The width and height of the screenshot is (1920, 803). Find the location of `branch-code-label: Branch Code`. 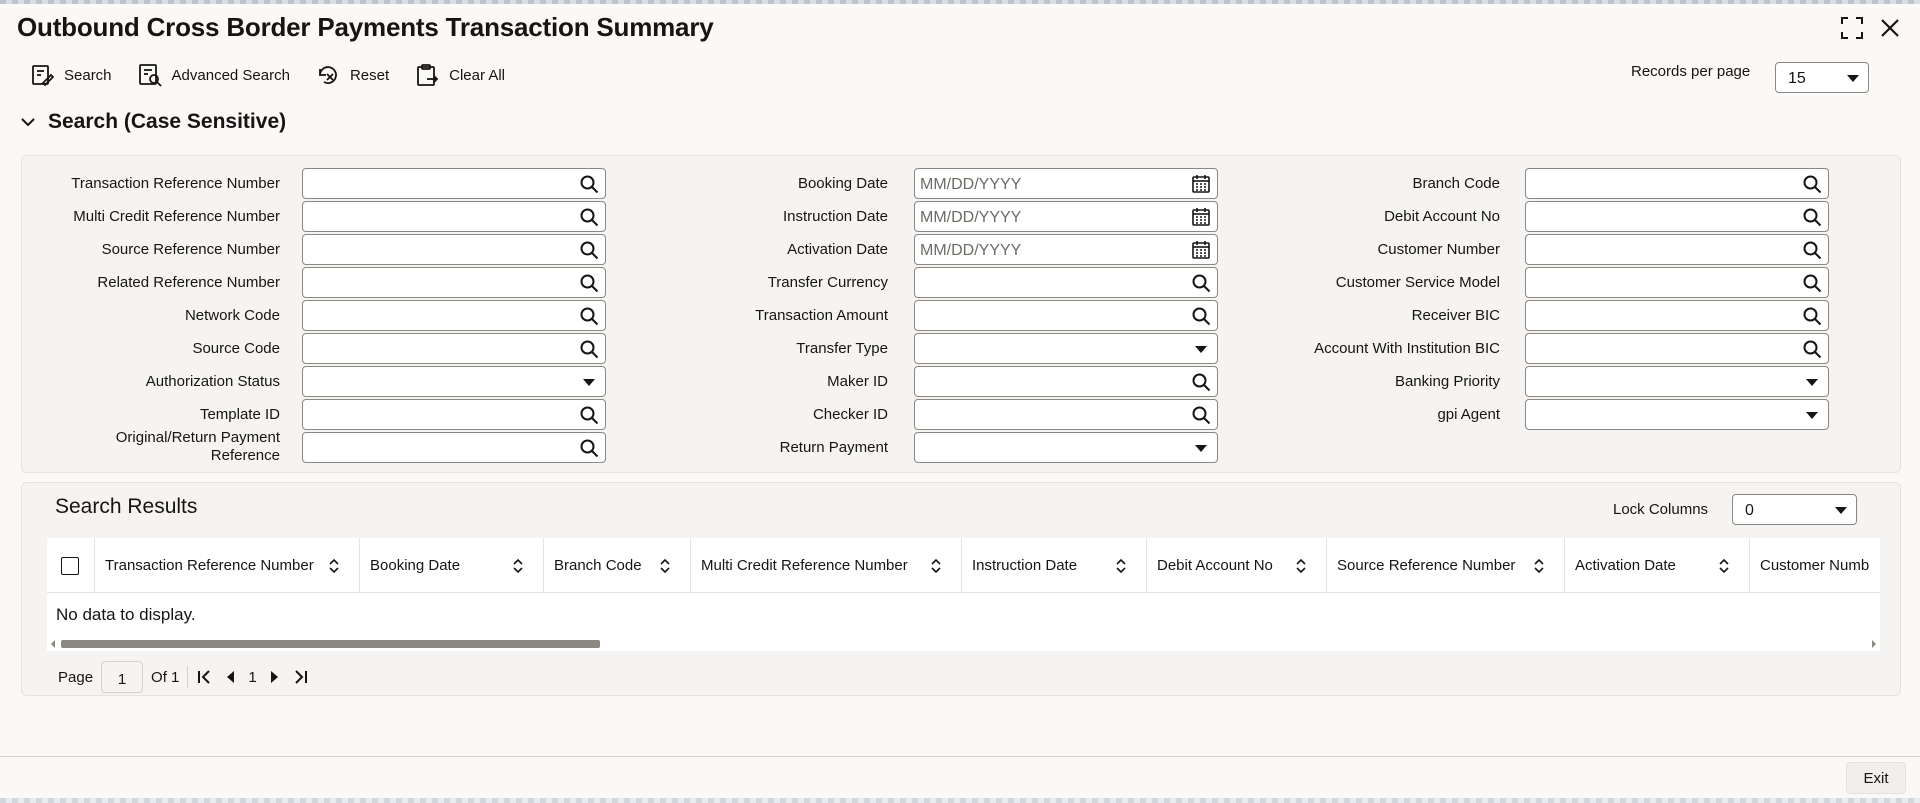

branch-code-label: Branch Code is located at coordinates (1456, 183).